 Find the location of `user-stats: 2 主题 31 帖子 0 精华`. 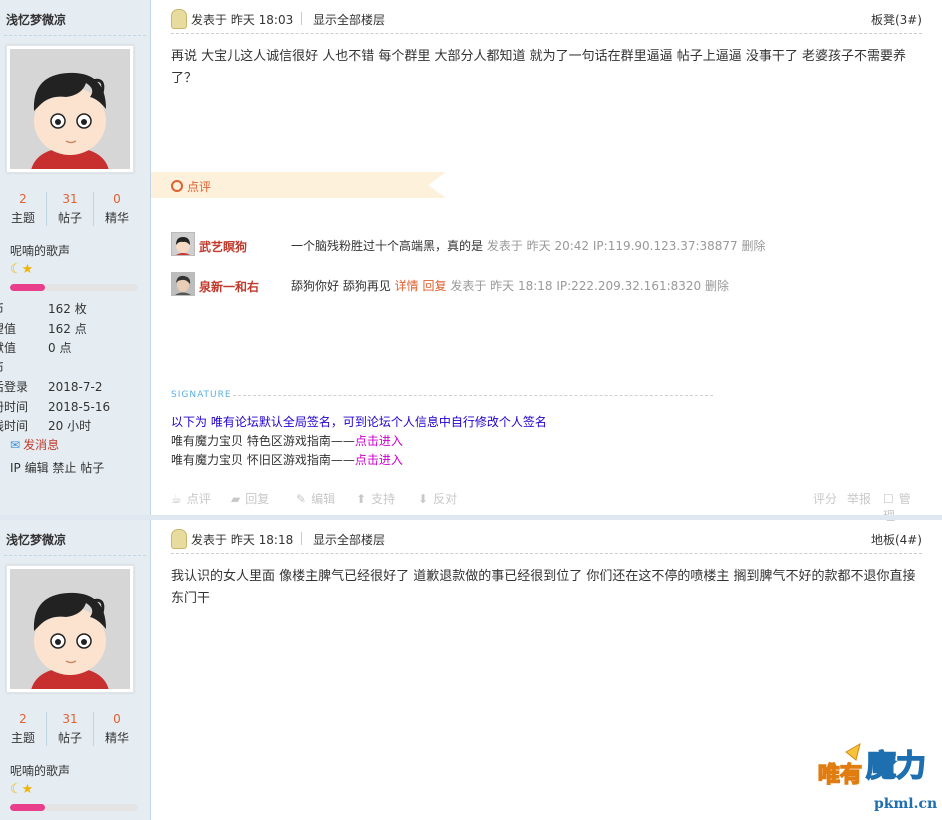

user-stats: 2 主题 31 帖子 0 精华 is located at coordinates (70, 728).